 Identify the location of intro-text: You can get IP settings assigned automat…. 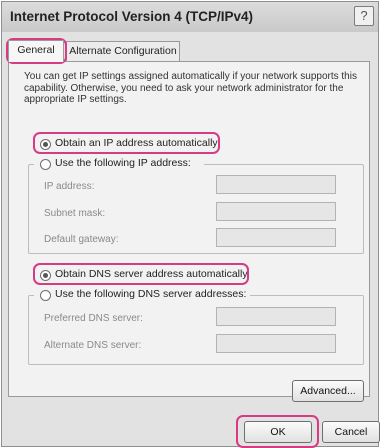
(190, 88).